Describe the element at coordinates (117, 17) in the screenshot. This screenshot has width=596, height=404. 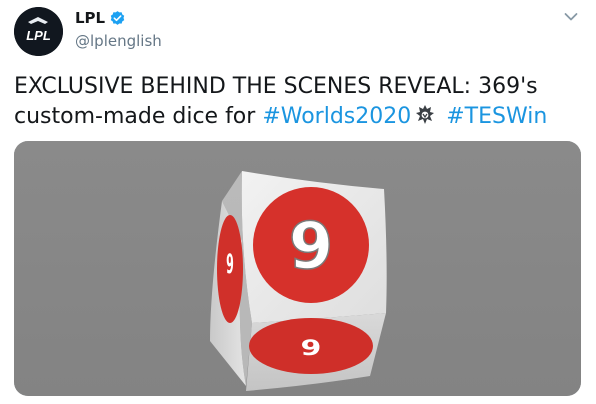
I see `verified-badge-icon` at that location.